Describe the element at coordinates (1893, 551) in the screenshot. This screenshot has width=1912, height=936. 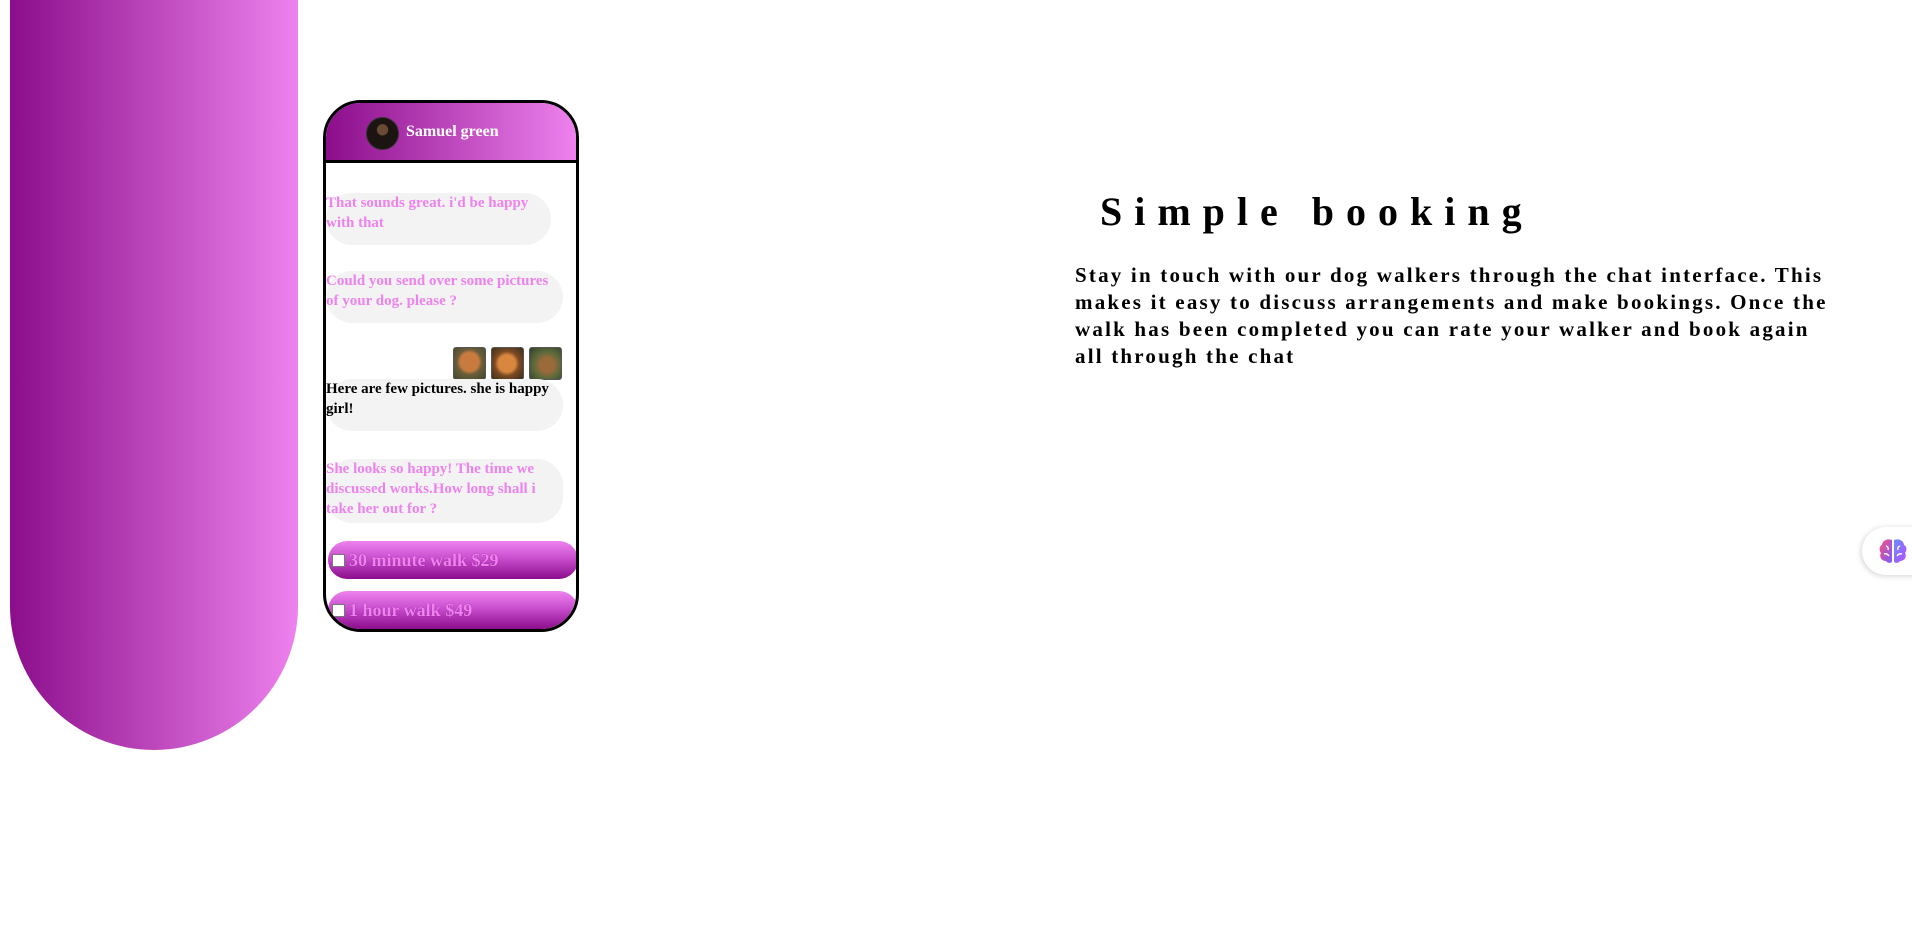
I see `brain-icon` at that location.